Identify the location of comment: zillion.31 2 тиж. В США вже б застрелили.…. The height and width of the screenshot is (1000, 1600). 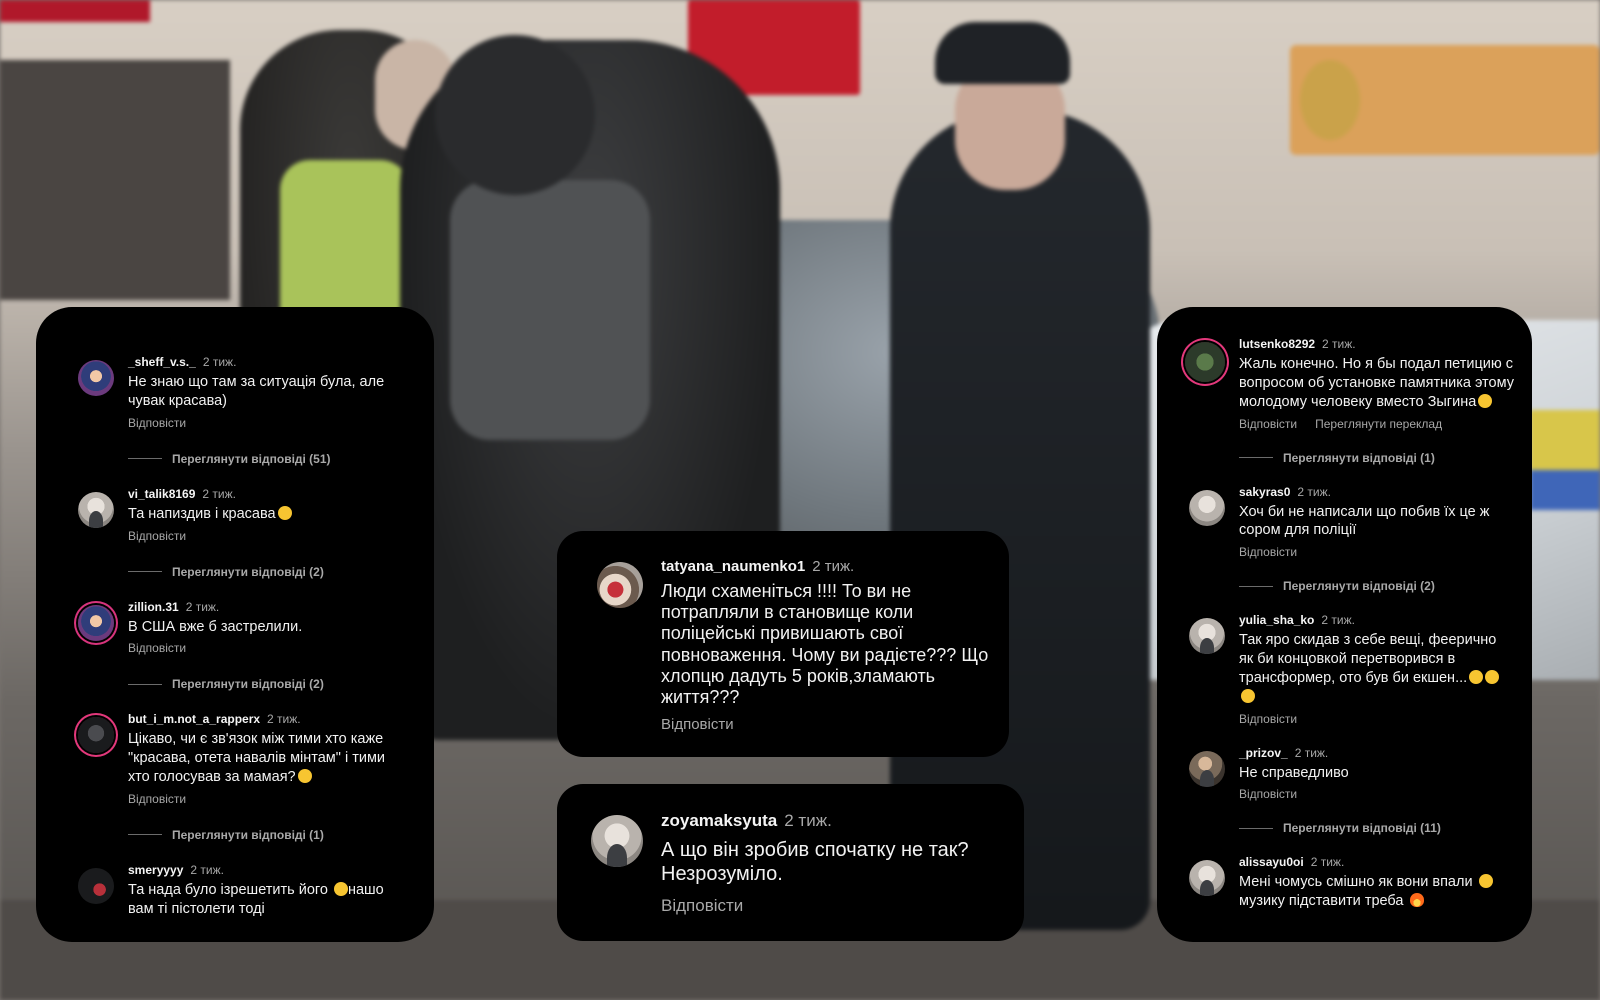
(256, 627).